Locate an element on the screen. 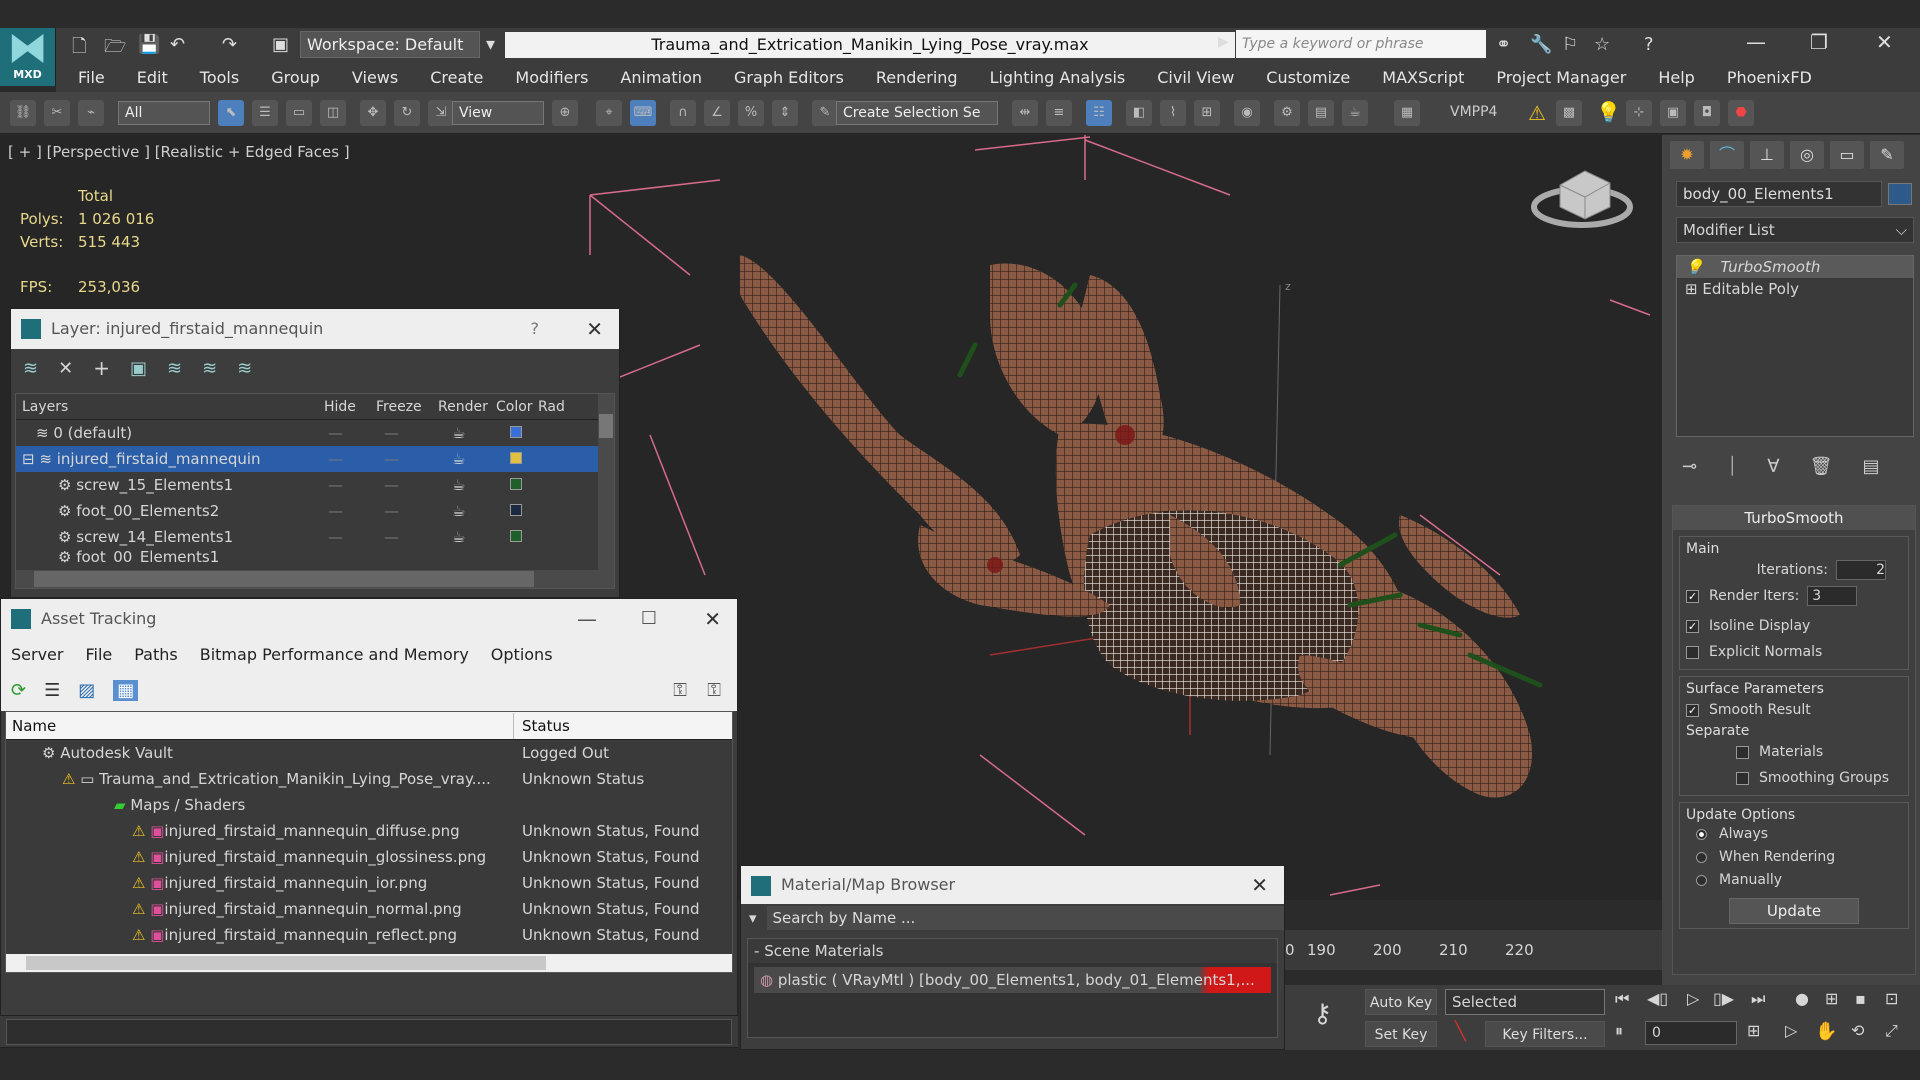  manually-radio is located at coordinates (1701, 880).